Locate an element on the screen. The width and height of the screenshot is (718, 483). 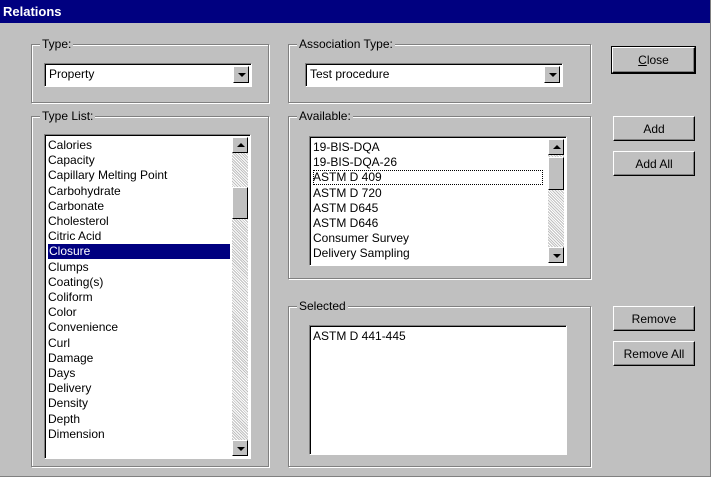
list-item: Carbonate is located at coordinates (76, 206).